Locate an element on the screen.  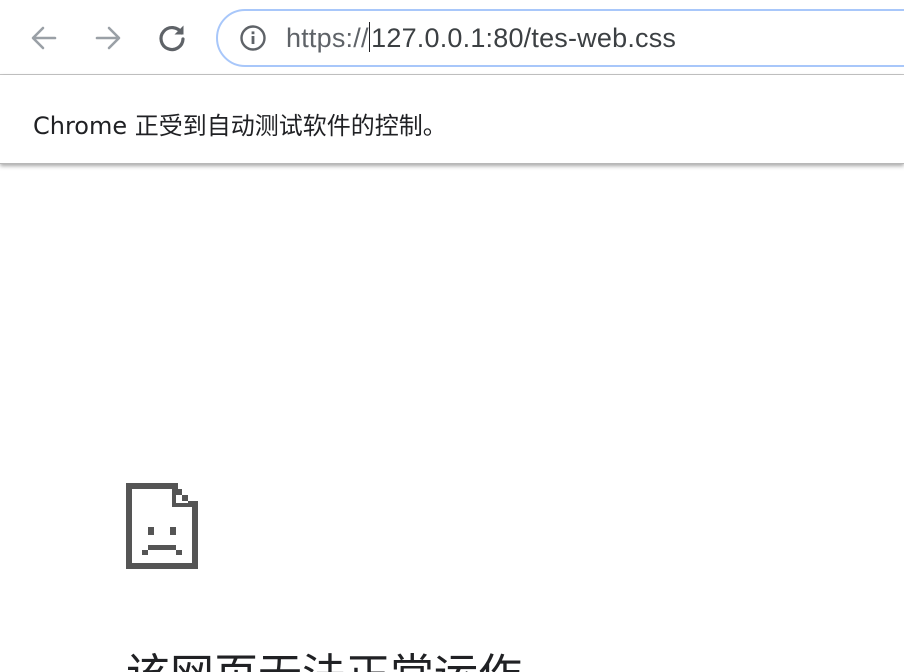
reload-button is located at coordinates (172, 38).